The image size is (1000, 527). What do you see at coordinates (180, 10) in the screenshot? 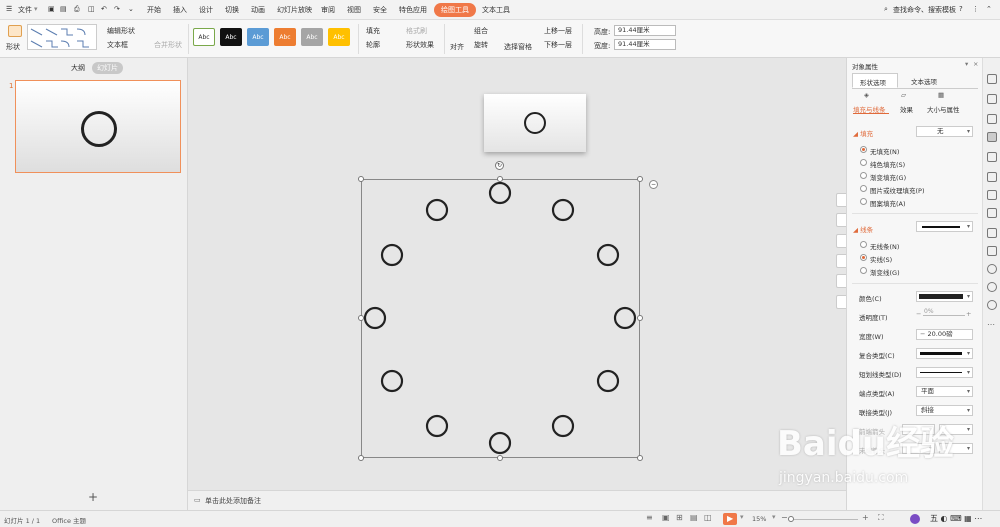
I see `tab-insert: 插入` at bounding box center [180, 10].